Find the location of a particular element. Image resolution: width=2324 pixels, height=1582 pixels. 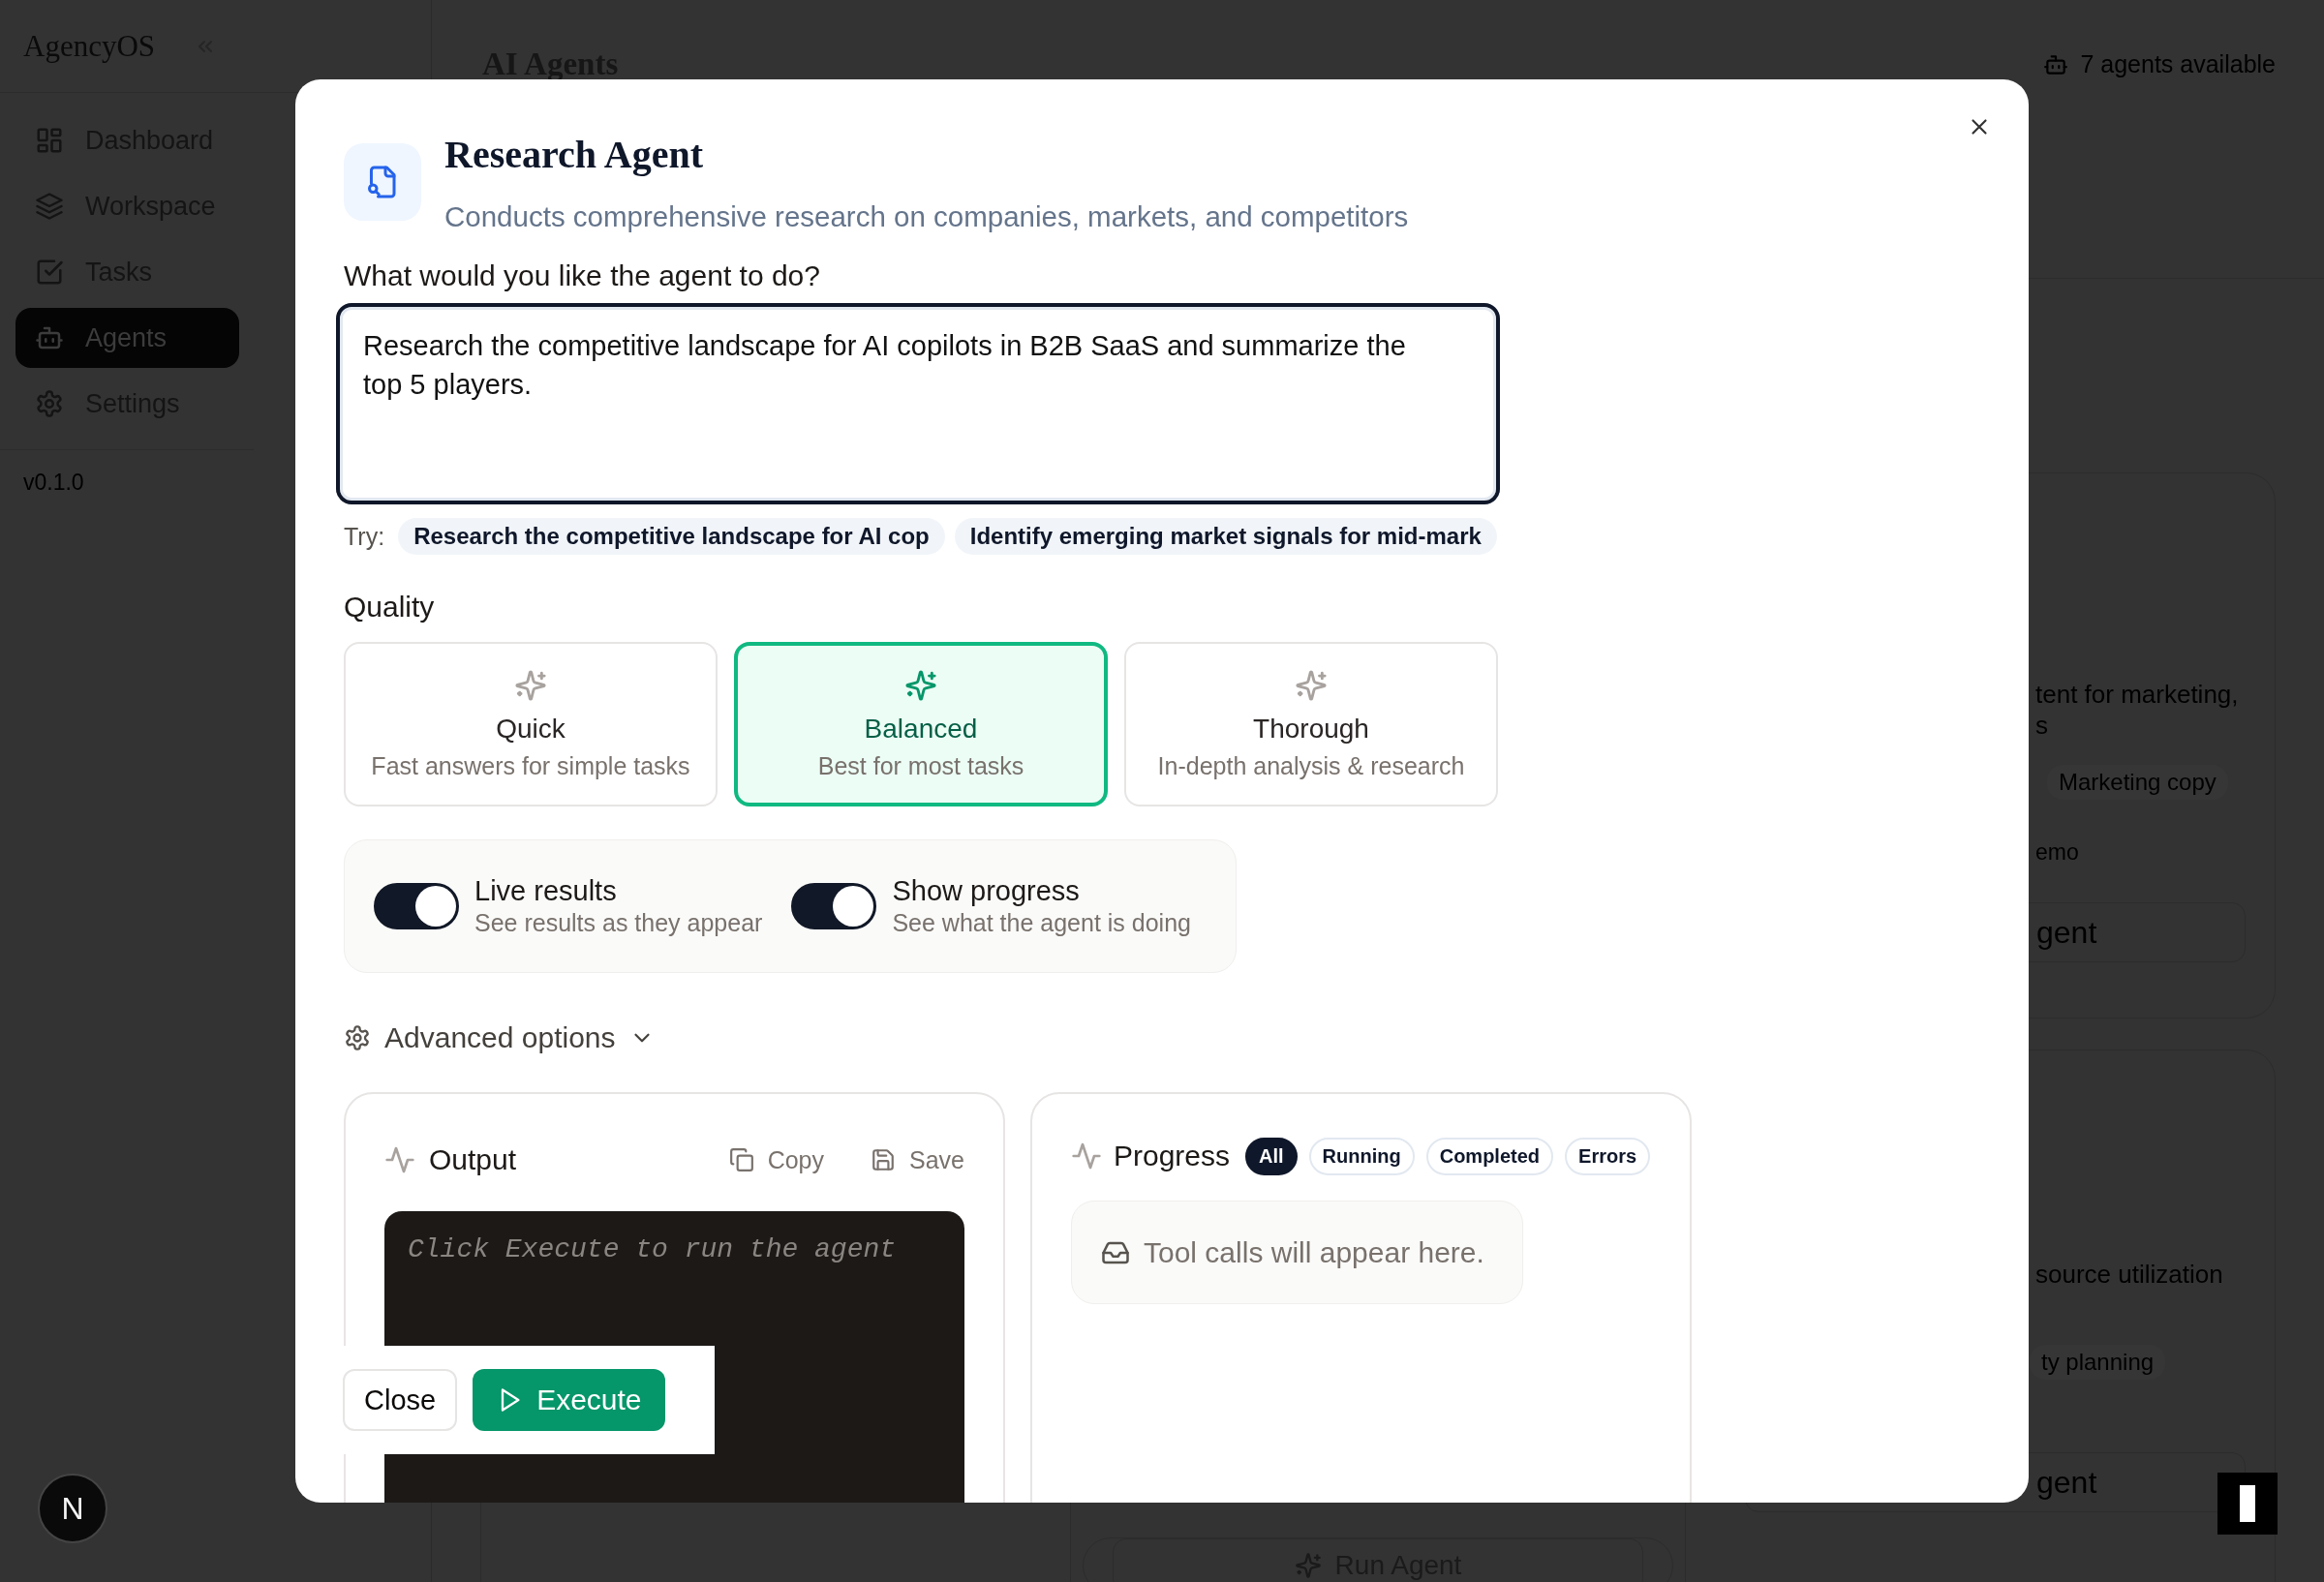

corner-widget is located at coordinates (2248, 1504).